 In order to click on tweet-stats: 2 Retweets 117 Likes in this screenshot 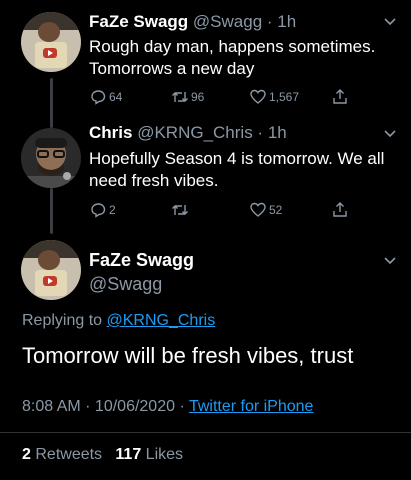, I will do `click(102, 455)`.